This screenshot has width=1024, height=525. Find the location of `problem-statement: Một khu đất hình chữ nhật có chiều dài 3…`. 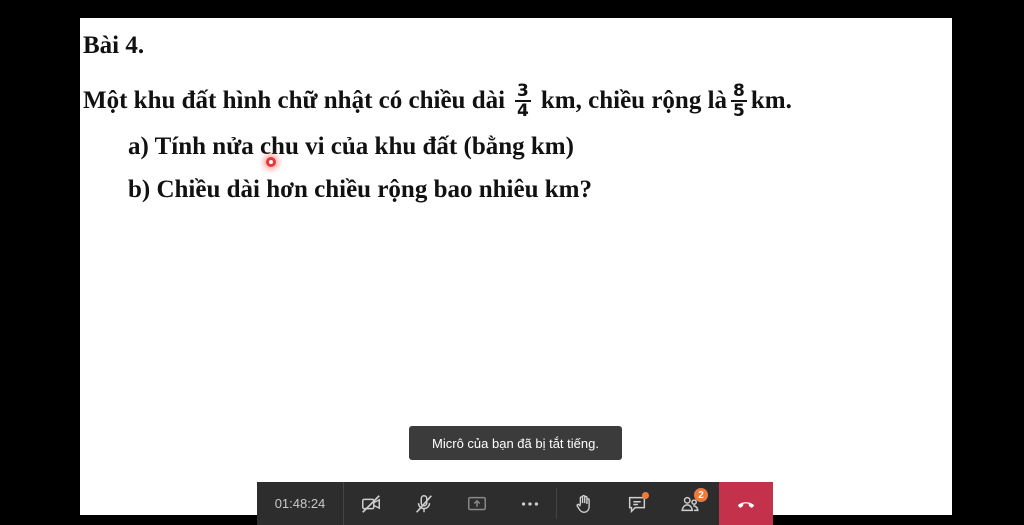

problem-statement: Một khu đất hình chữ nhật có chiều dài 3… is located at coordinates (437, 101).